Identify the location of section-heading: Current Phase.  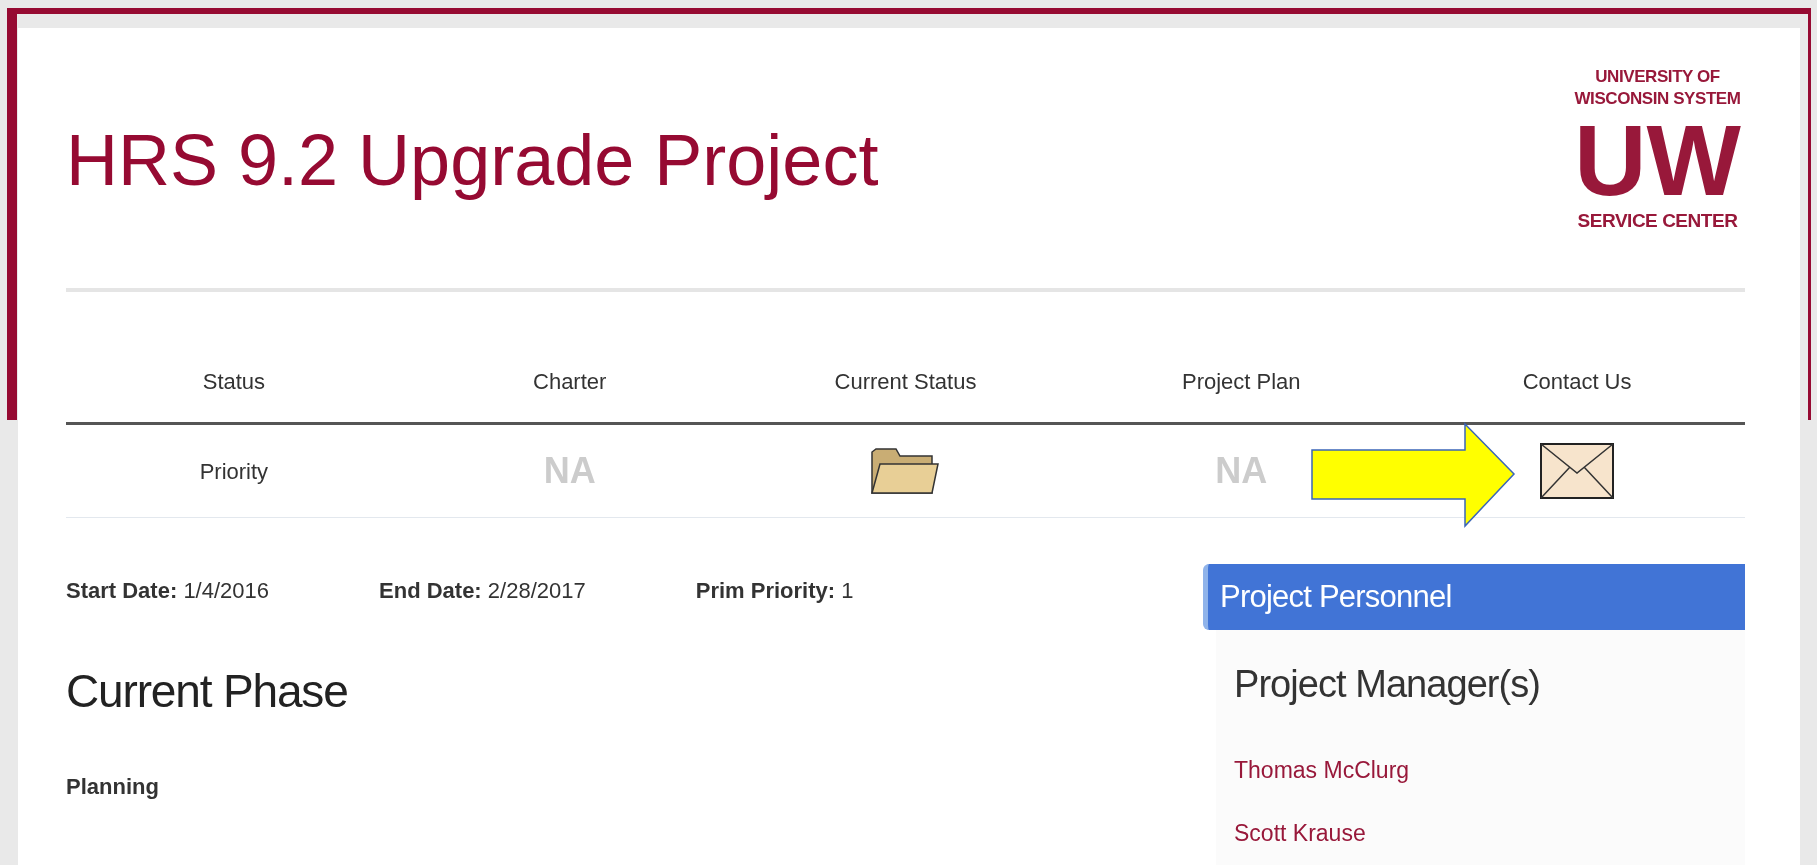
(207, 691).